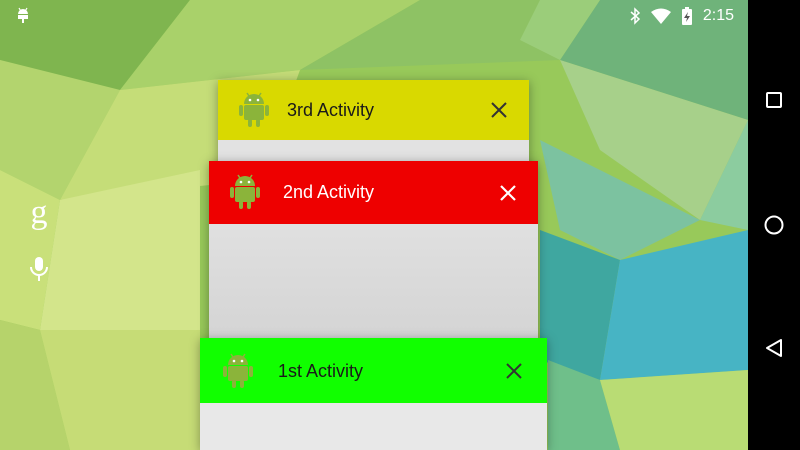  What do you see at coordinates (718, 15) in the screenshot?
I see `clock: 2:15` at bounding box center [718, 15].